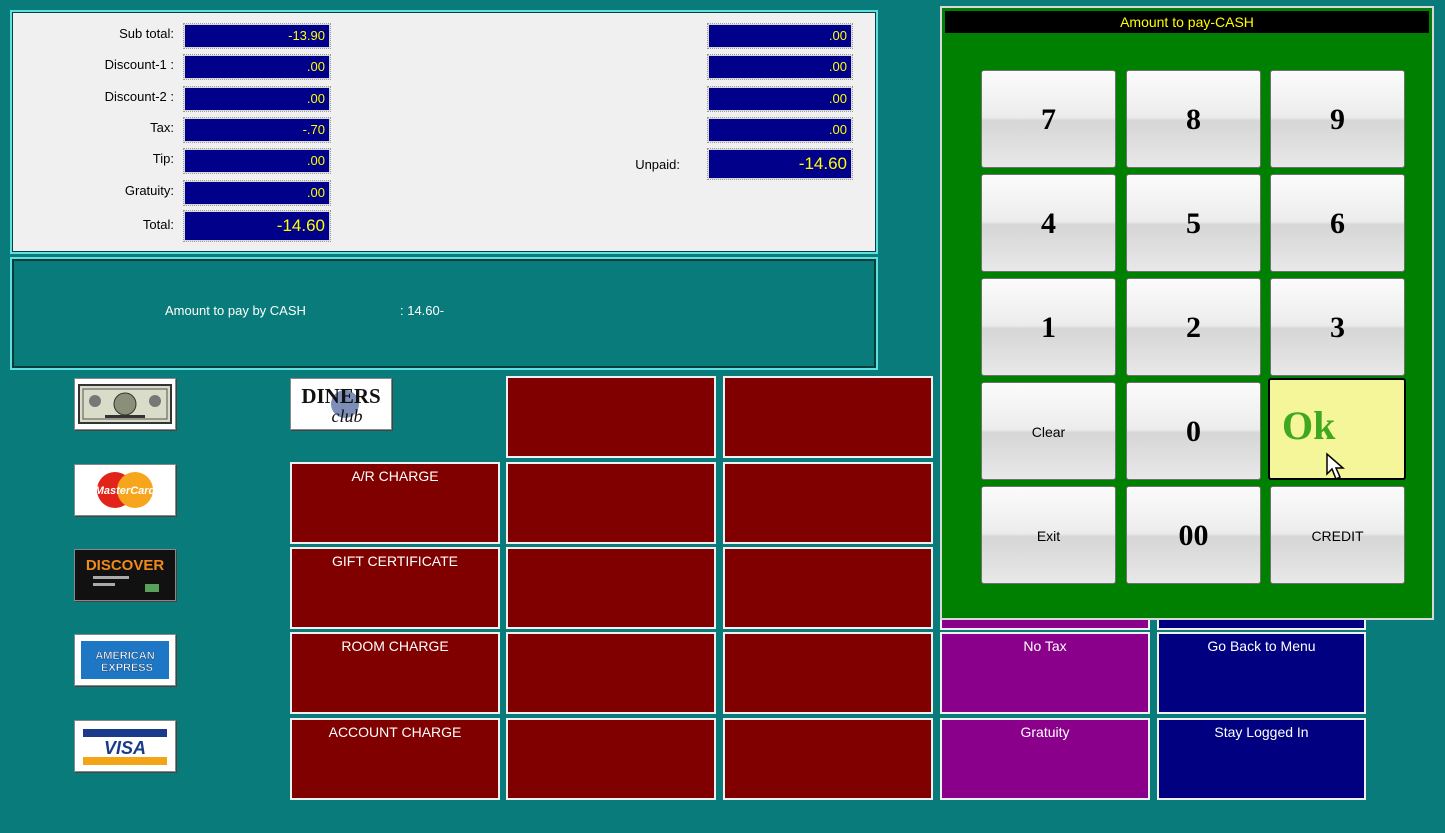  What do you see at coordinates (1048, 119) in the screenshot?
I see `key-7: 7` at bounding box center [1048, 119].